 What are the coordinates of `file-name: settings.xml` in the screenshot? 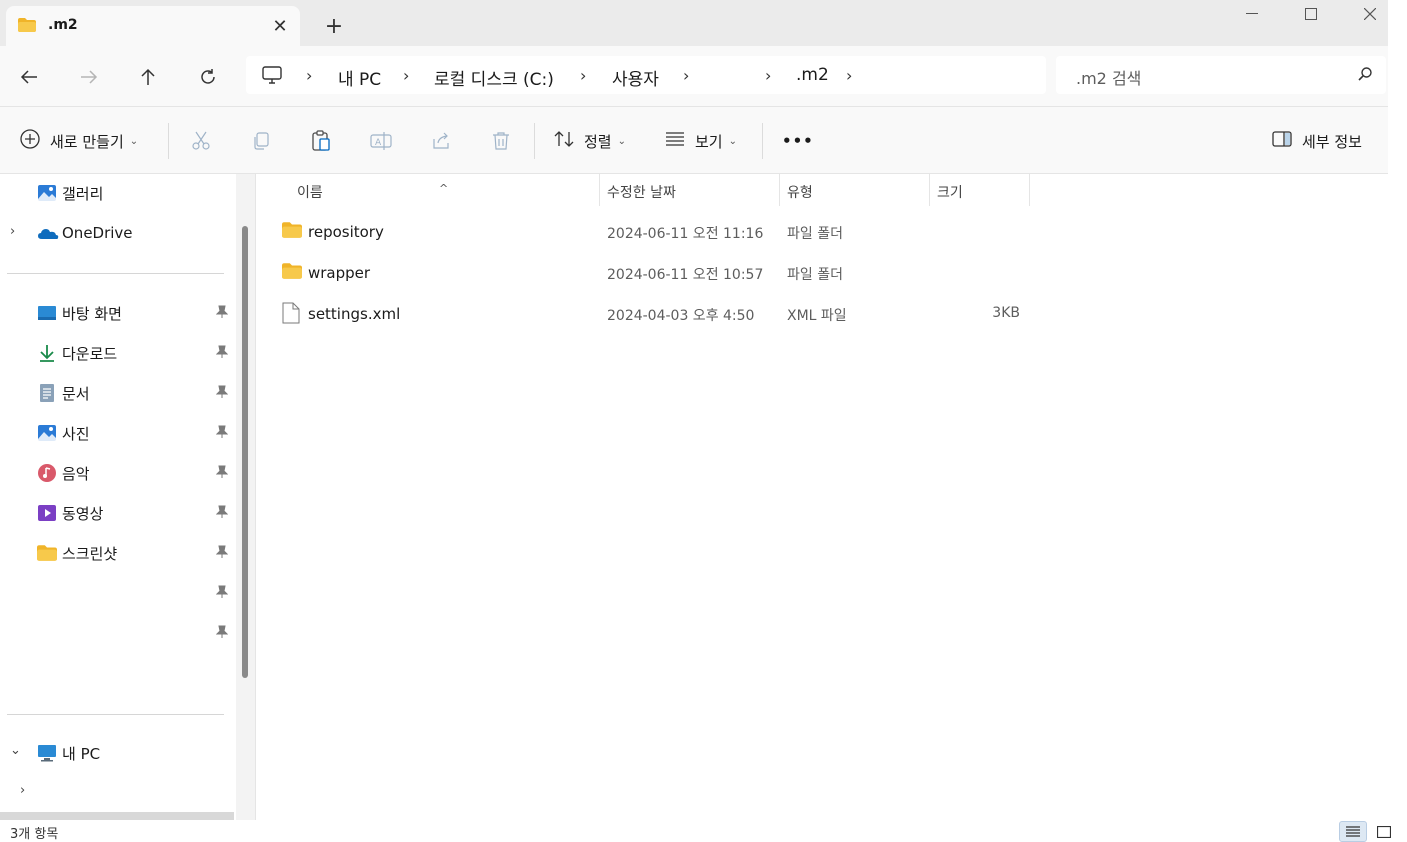 It's located at (354, 314).